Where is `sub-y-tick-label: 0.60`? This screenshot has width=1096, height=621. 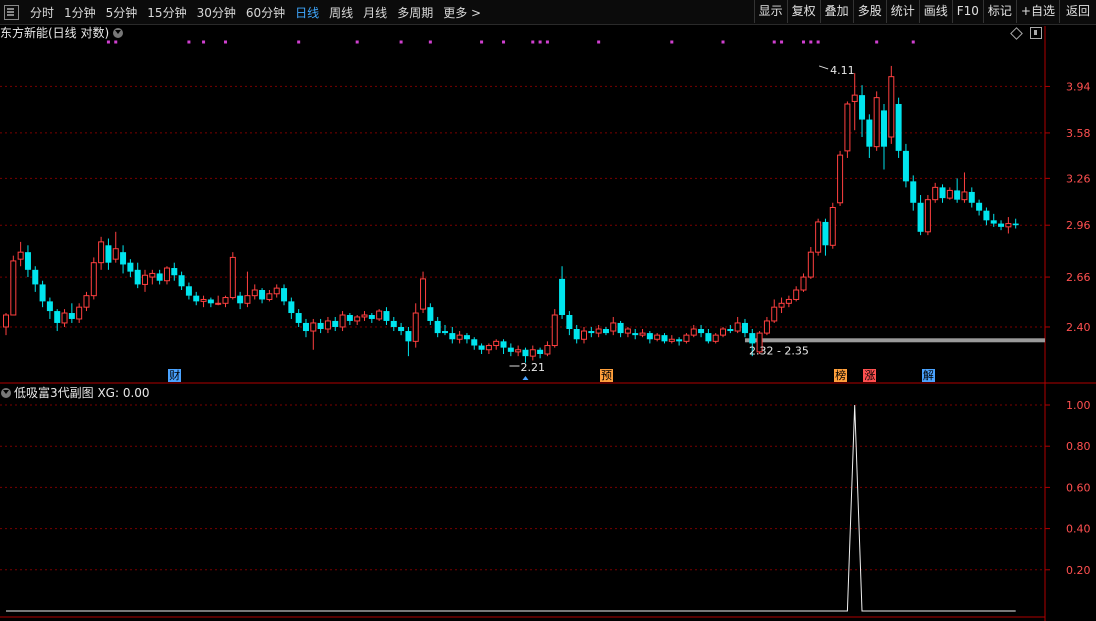 sub-y-tick-label: 0.60 is located at coordinates (1078, 487).